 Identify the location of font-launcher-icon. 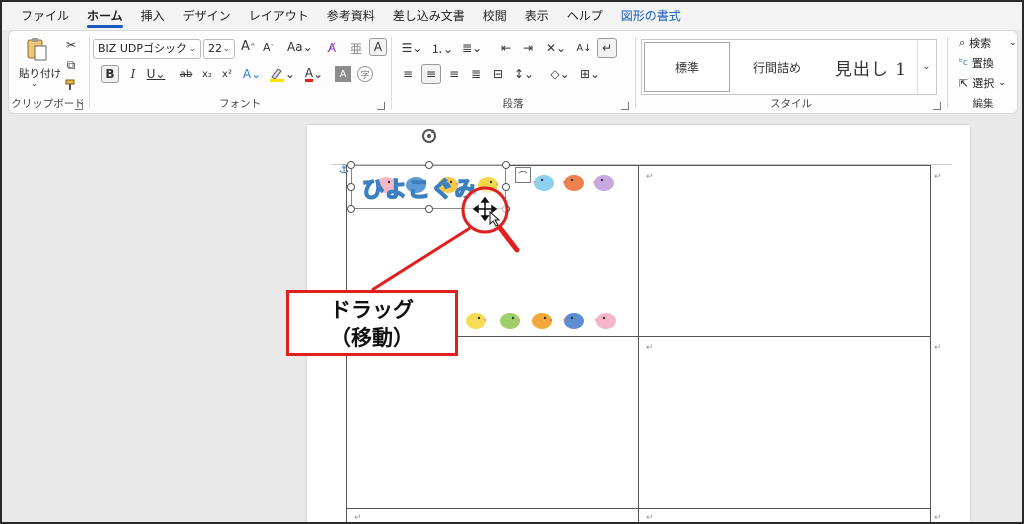
(381, 106).